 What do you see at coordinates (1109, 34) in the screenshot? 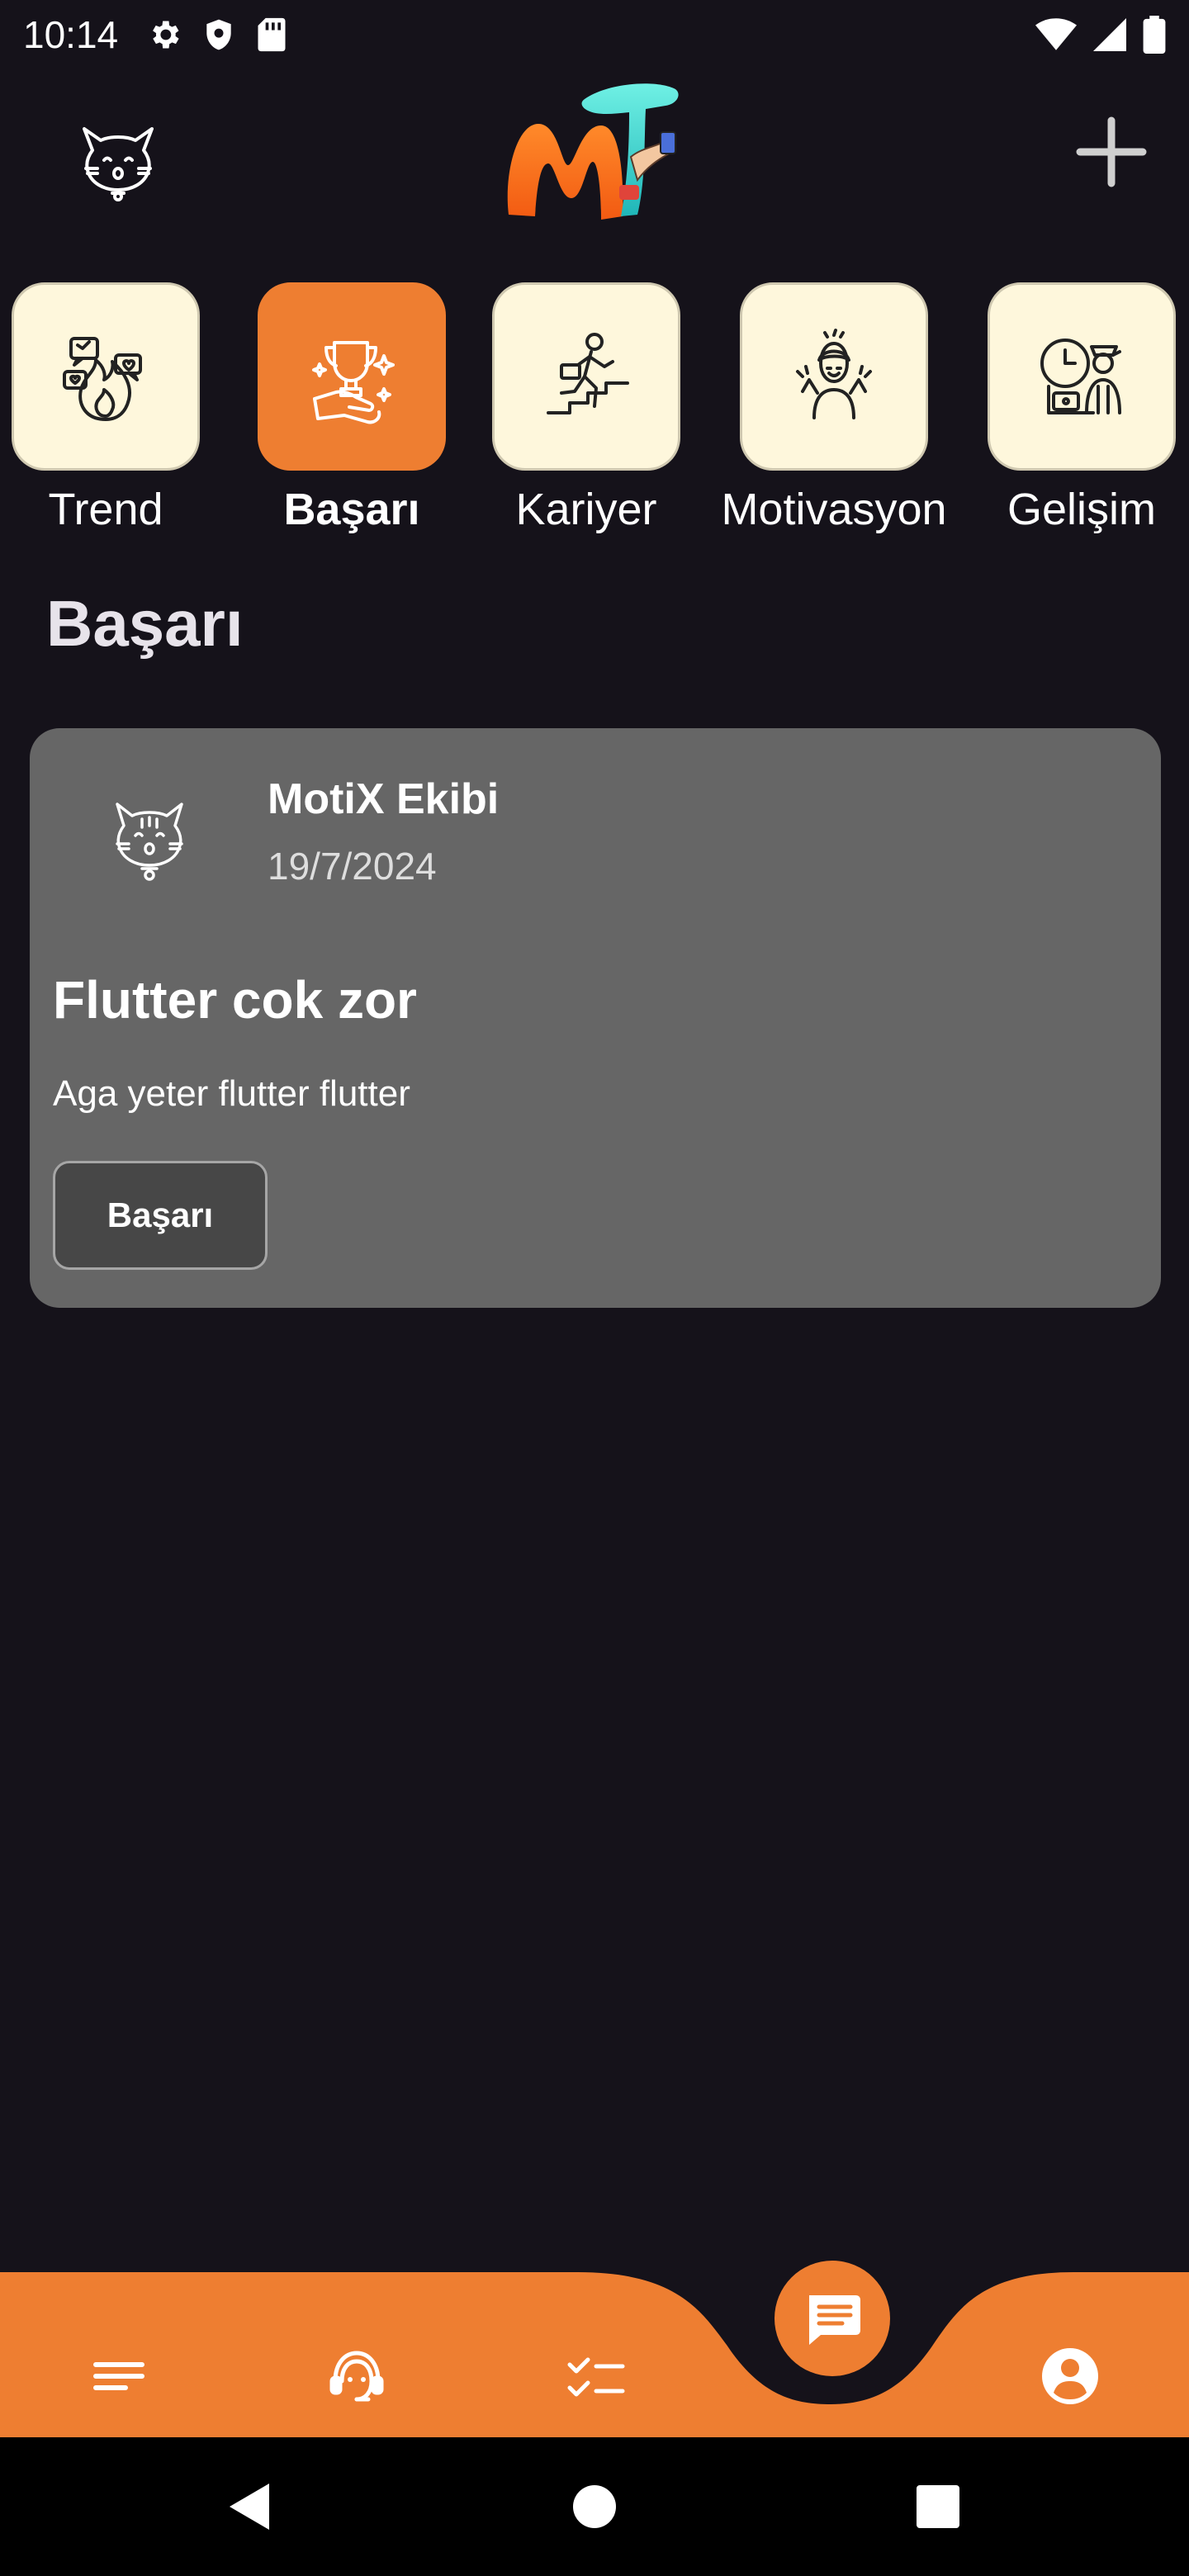
I see `signal-icon` at bounding box center [1109, 34].